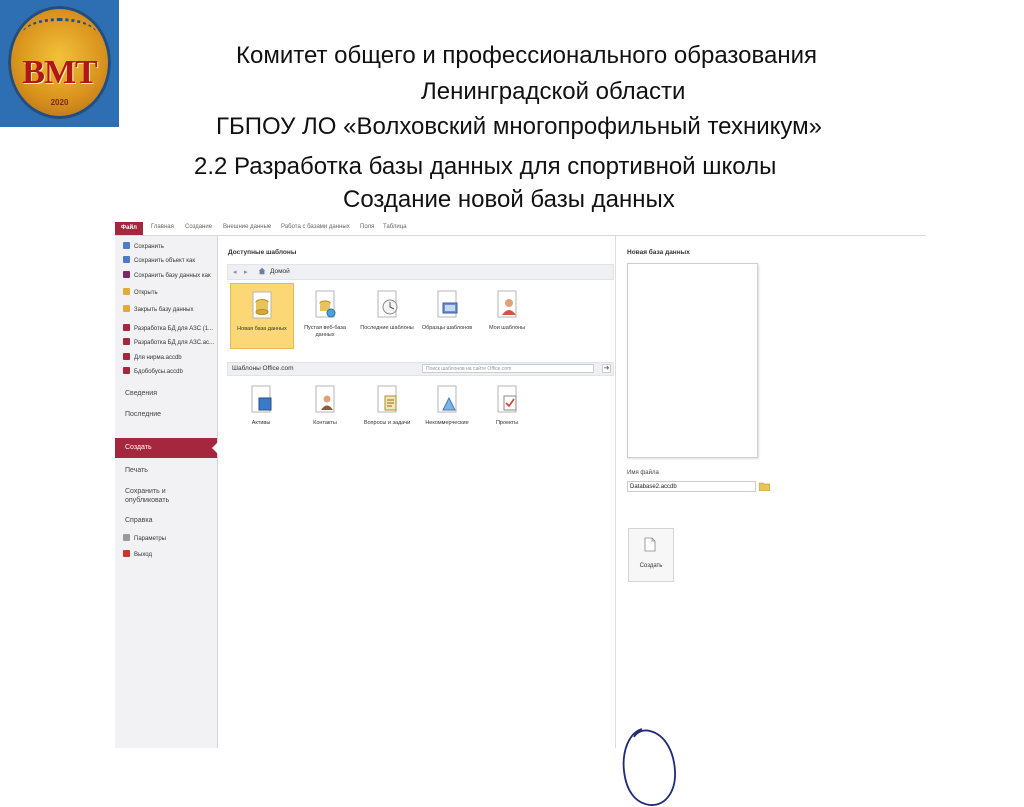 The width and height of the screenshot is (1024, 807). I want to click on tab-fields: Поля, so click(367, 227).